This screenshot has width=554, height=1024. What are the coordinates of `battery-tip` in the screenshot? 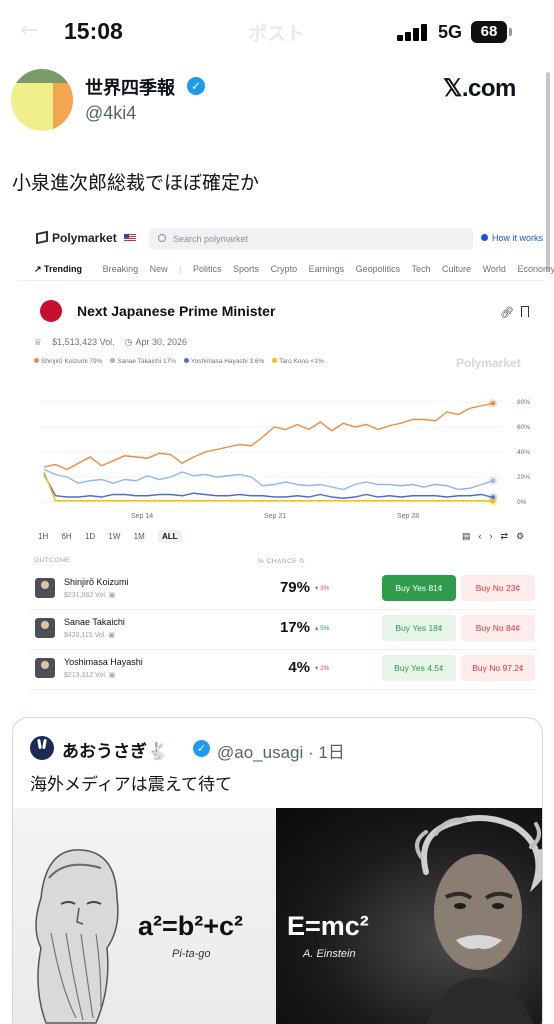 It's located at (510, 32).